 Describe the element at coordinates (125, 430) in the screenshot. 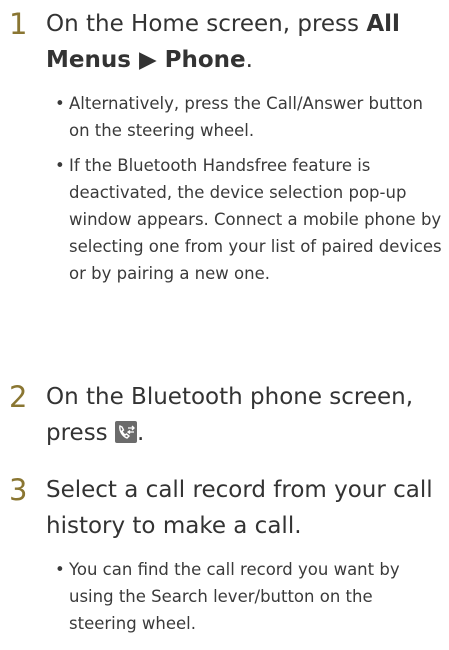

I see `call-history-icon` at that location.